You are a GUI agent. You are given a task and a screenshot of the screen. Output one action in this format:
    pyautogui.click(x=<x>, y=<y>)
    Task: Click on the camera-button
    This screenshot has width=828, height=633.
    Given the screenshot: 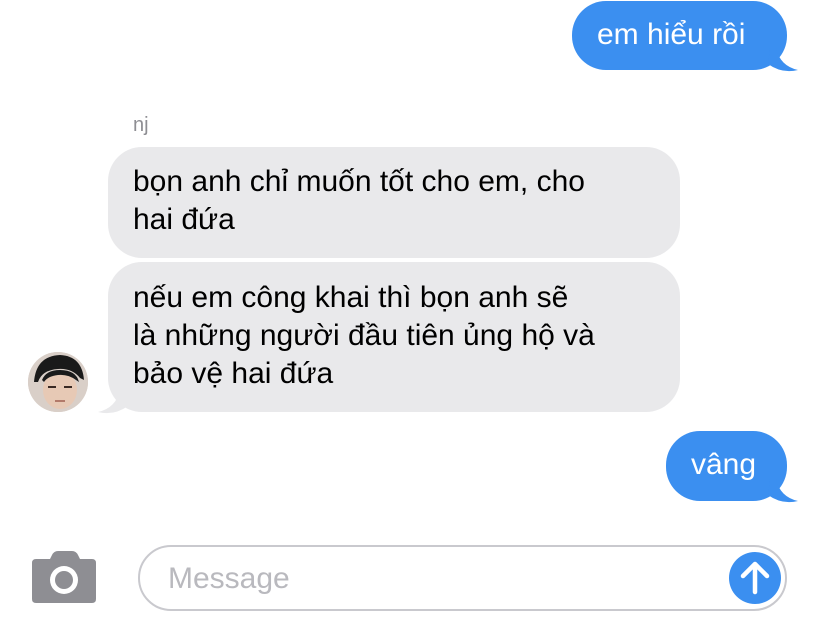 What is the action you would take?
    pyautogui.click(x=65, y=577)
    